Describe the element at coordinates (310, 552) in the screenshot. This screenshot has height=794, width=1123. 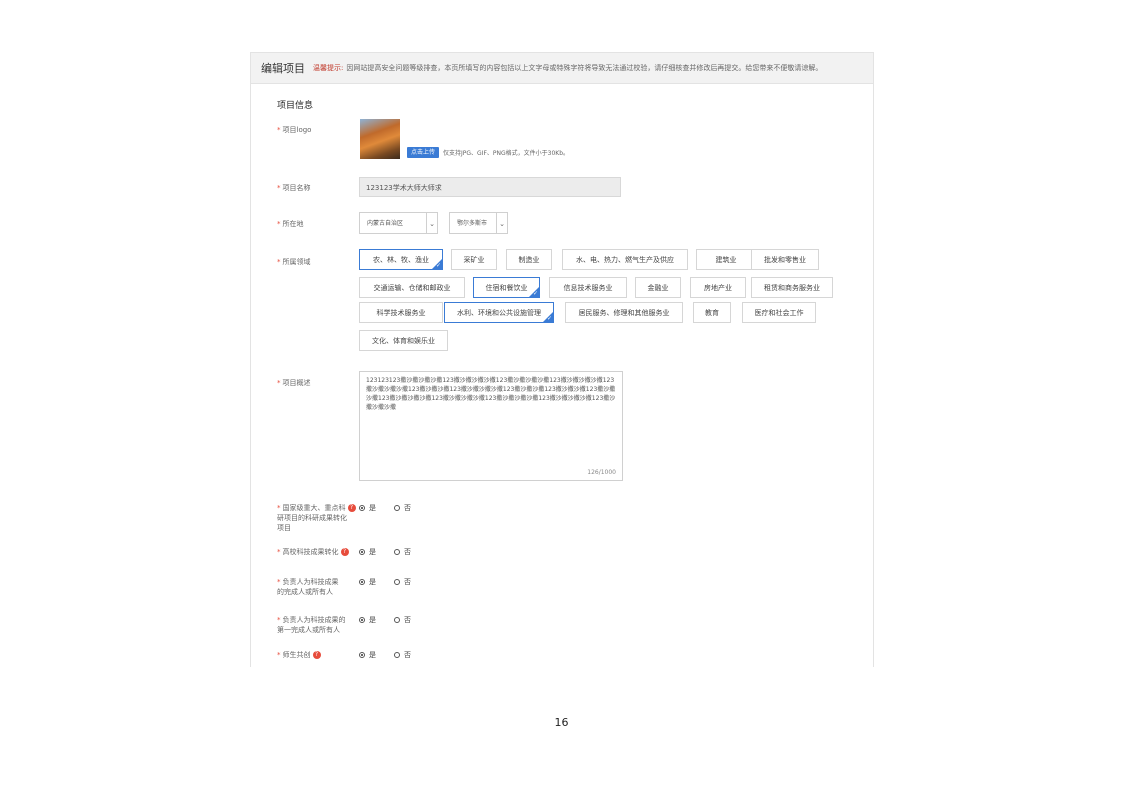
I see `question-label-line: 高校科技成果转化` at that location.